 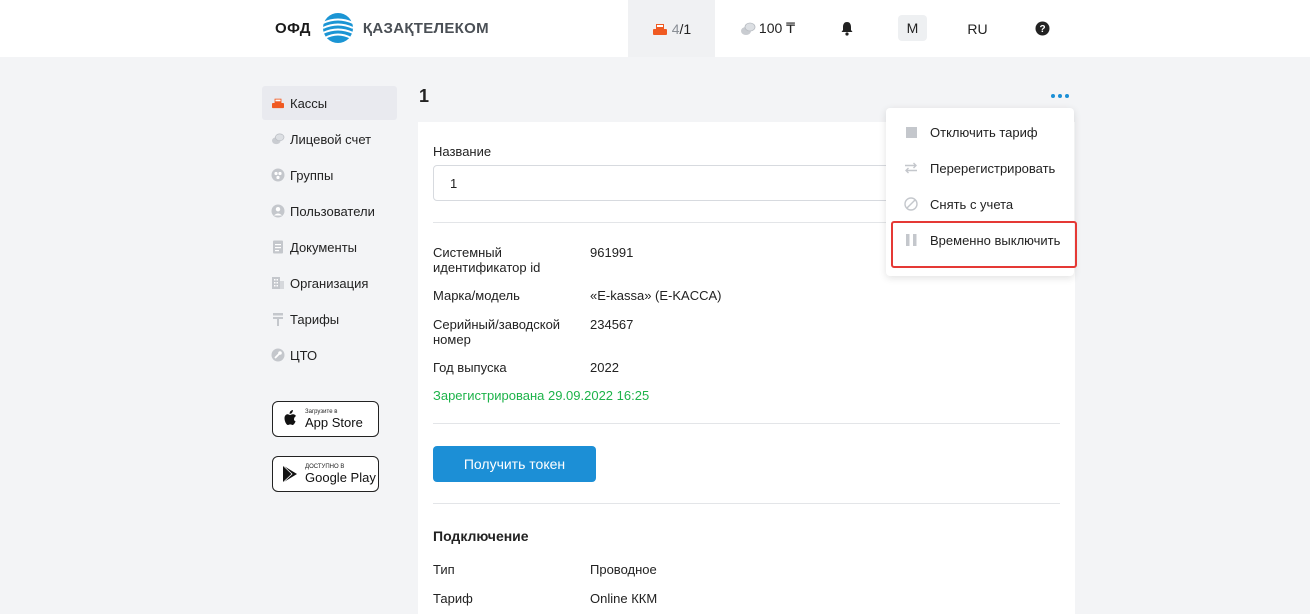 I want to click on header-balance: 100 ₸, so click(x=767, y=28).